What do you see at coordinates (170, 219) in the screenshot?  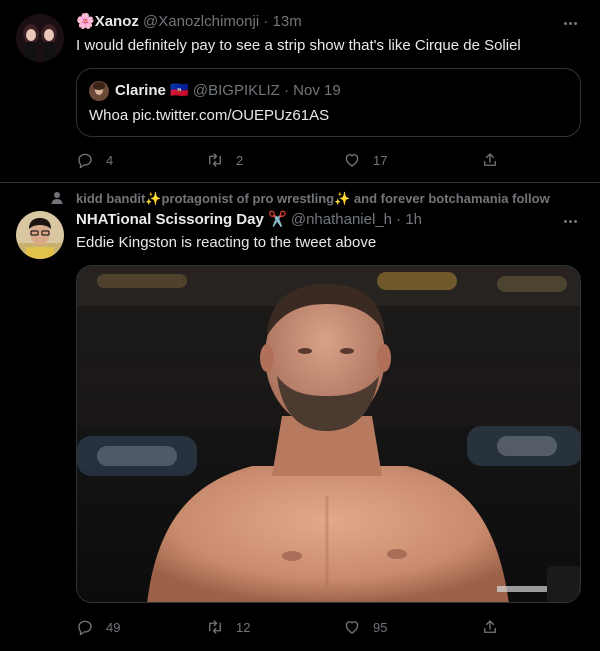 I see `display-name: NHATional Scissoring Day` at bounding box center [170, 219].